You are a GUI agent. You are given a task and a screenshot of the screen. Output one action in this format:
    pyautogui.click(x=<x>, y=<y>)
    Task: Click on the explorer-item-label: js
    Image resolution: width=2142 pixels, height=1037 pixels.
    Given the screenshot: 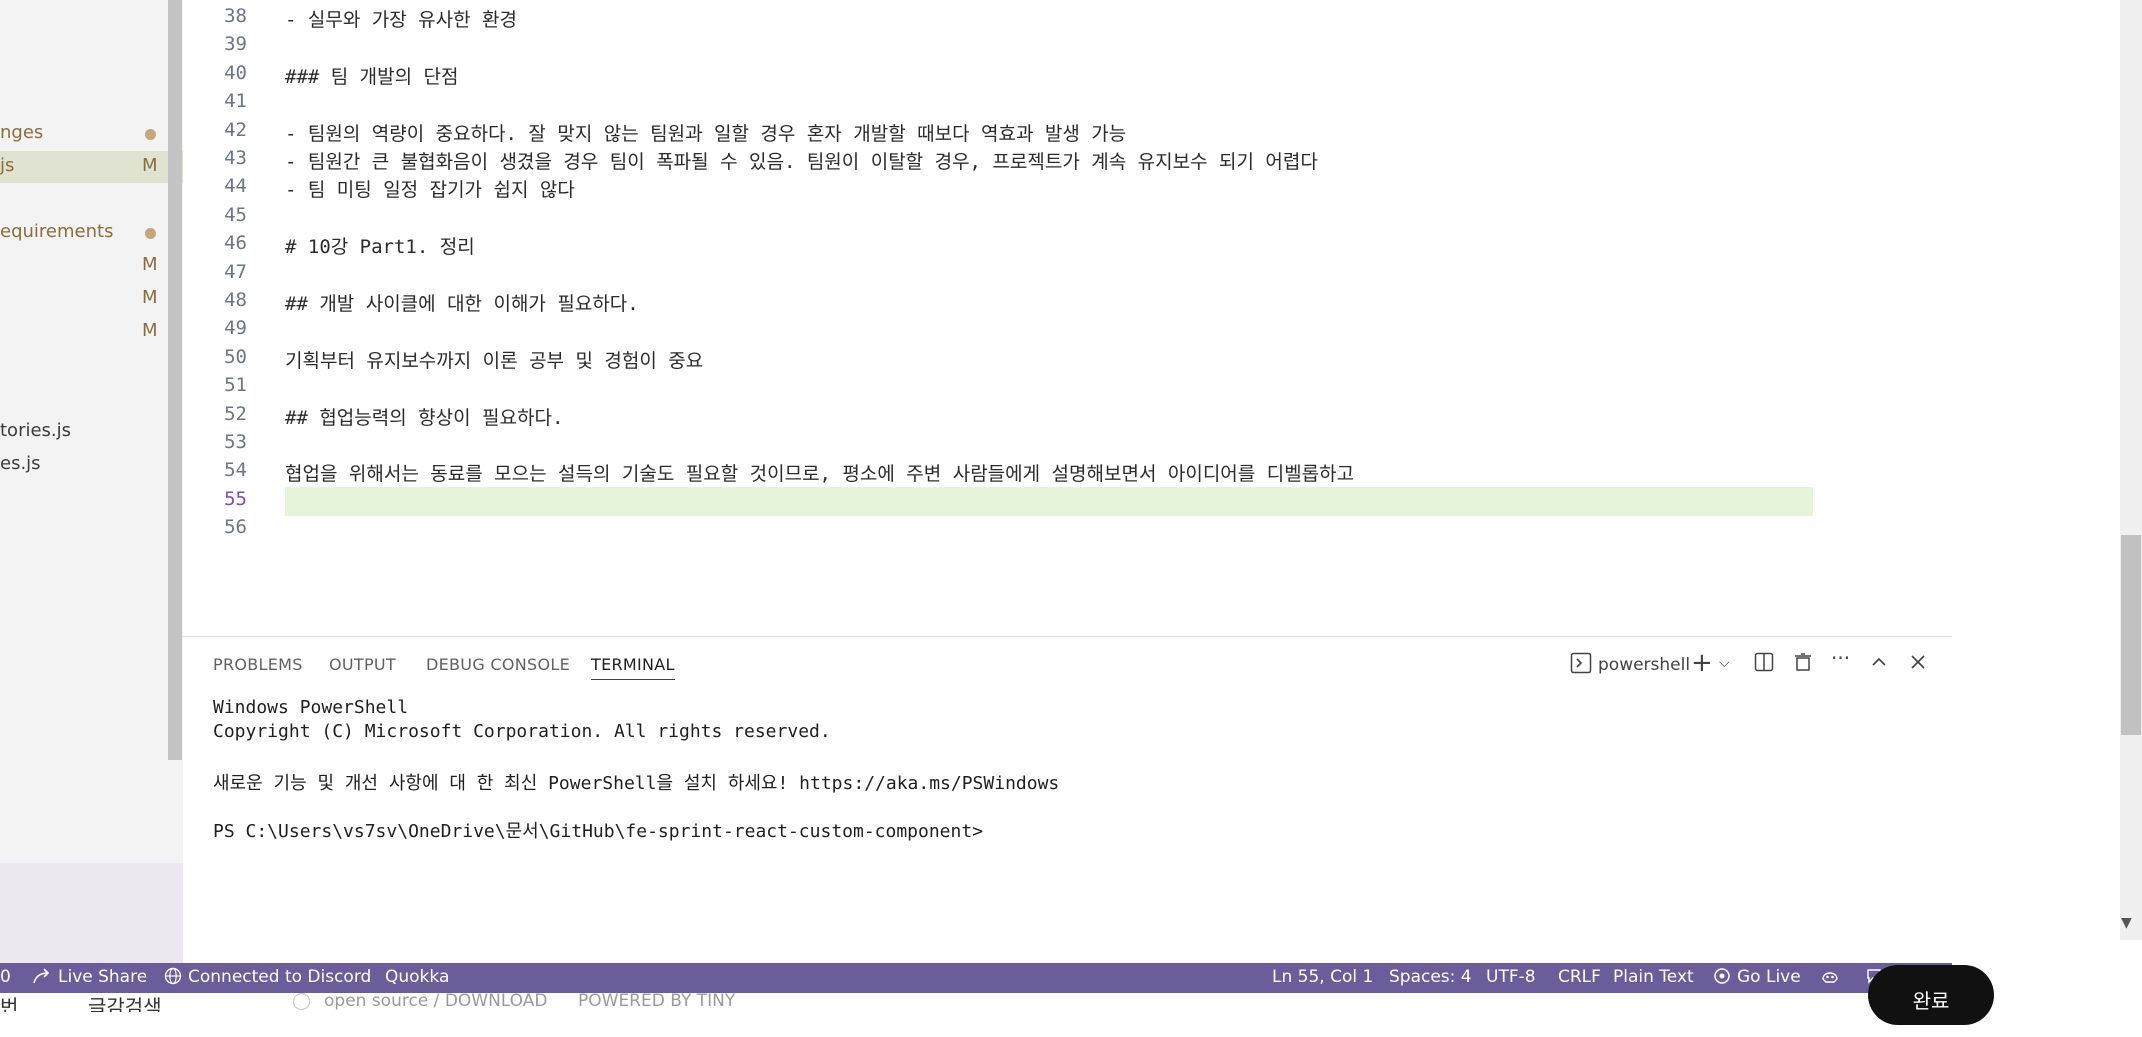 What is the action you would take?
    pyautogui.click(x=7, y=165)
    